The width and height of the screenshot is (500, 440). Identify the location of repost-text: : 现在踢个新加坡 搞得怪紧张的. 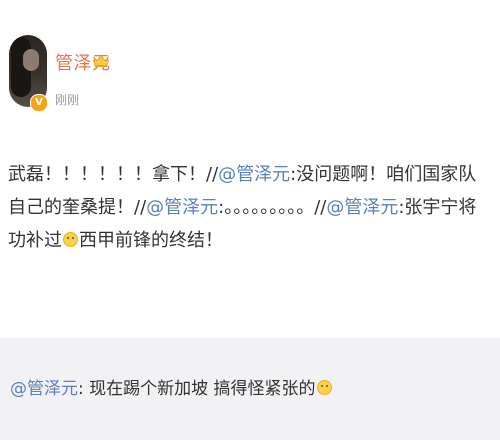
(197, 389).